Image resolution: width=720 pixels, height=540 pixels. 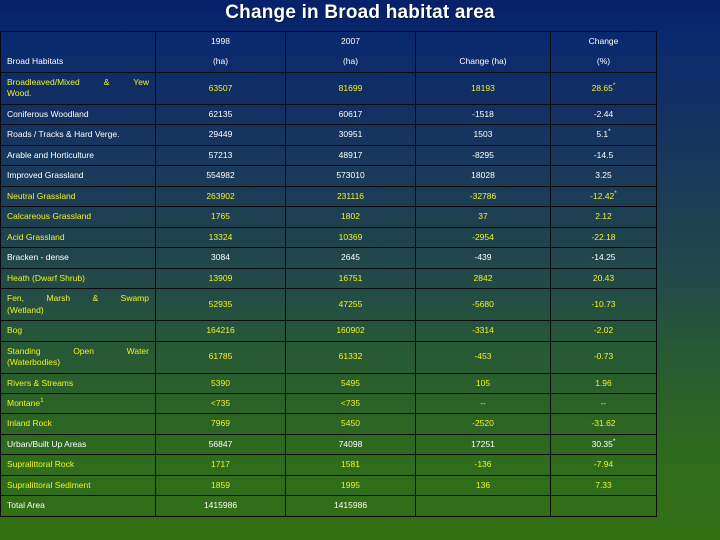 What do you see at coordinates (603, 236) in the screenshot?
I see `cell-change-pct-value: -22.18` at bounding box center [603, 236].